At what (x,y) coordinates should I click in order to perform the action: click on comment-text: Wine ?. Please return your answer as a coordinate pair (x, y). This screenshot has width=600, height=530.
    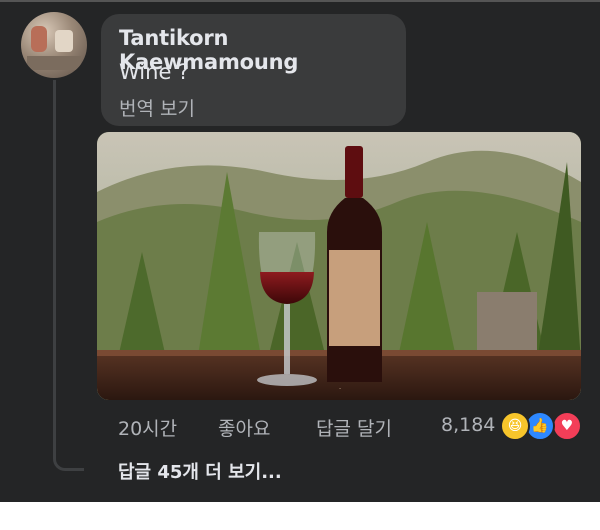
    Looking at the image, I should click on (154, 72).